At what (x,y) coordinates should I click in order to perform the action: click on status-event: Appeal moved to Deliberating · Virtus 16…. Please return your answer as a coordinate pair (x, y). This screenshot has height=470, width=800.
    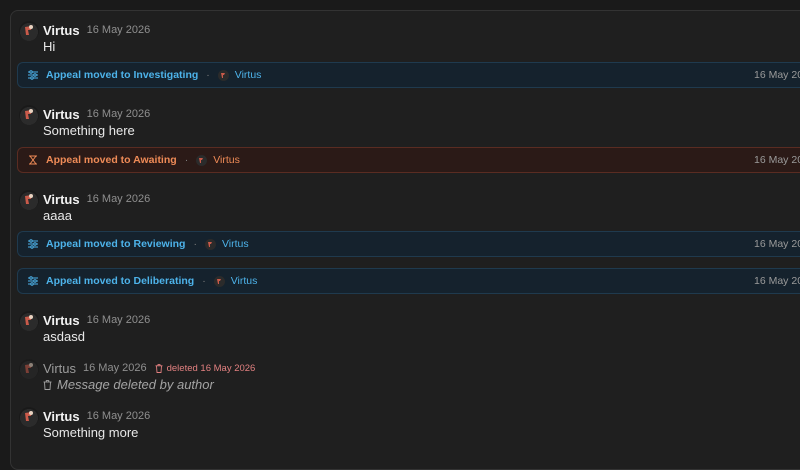
    Looking at the image, I should click on (408, 281).